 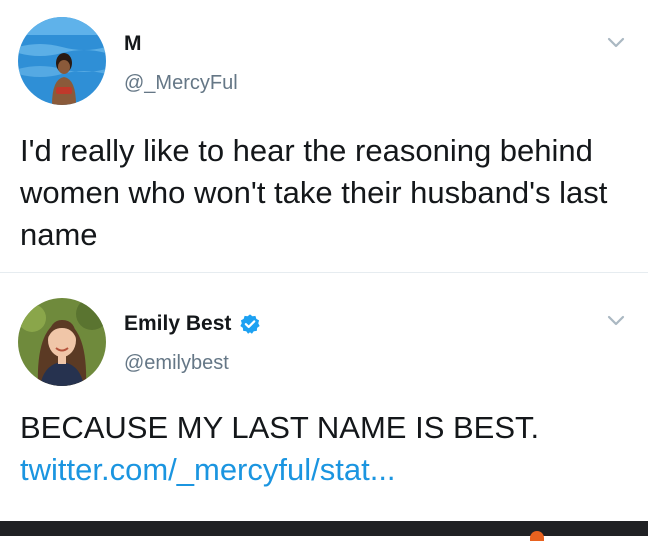 I want to click on avatar-photo-beach-icon, so click(x=62, y=61).